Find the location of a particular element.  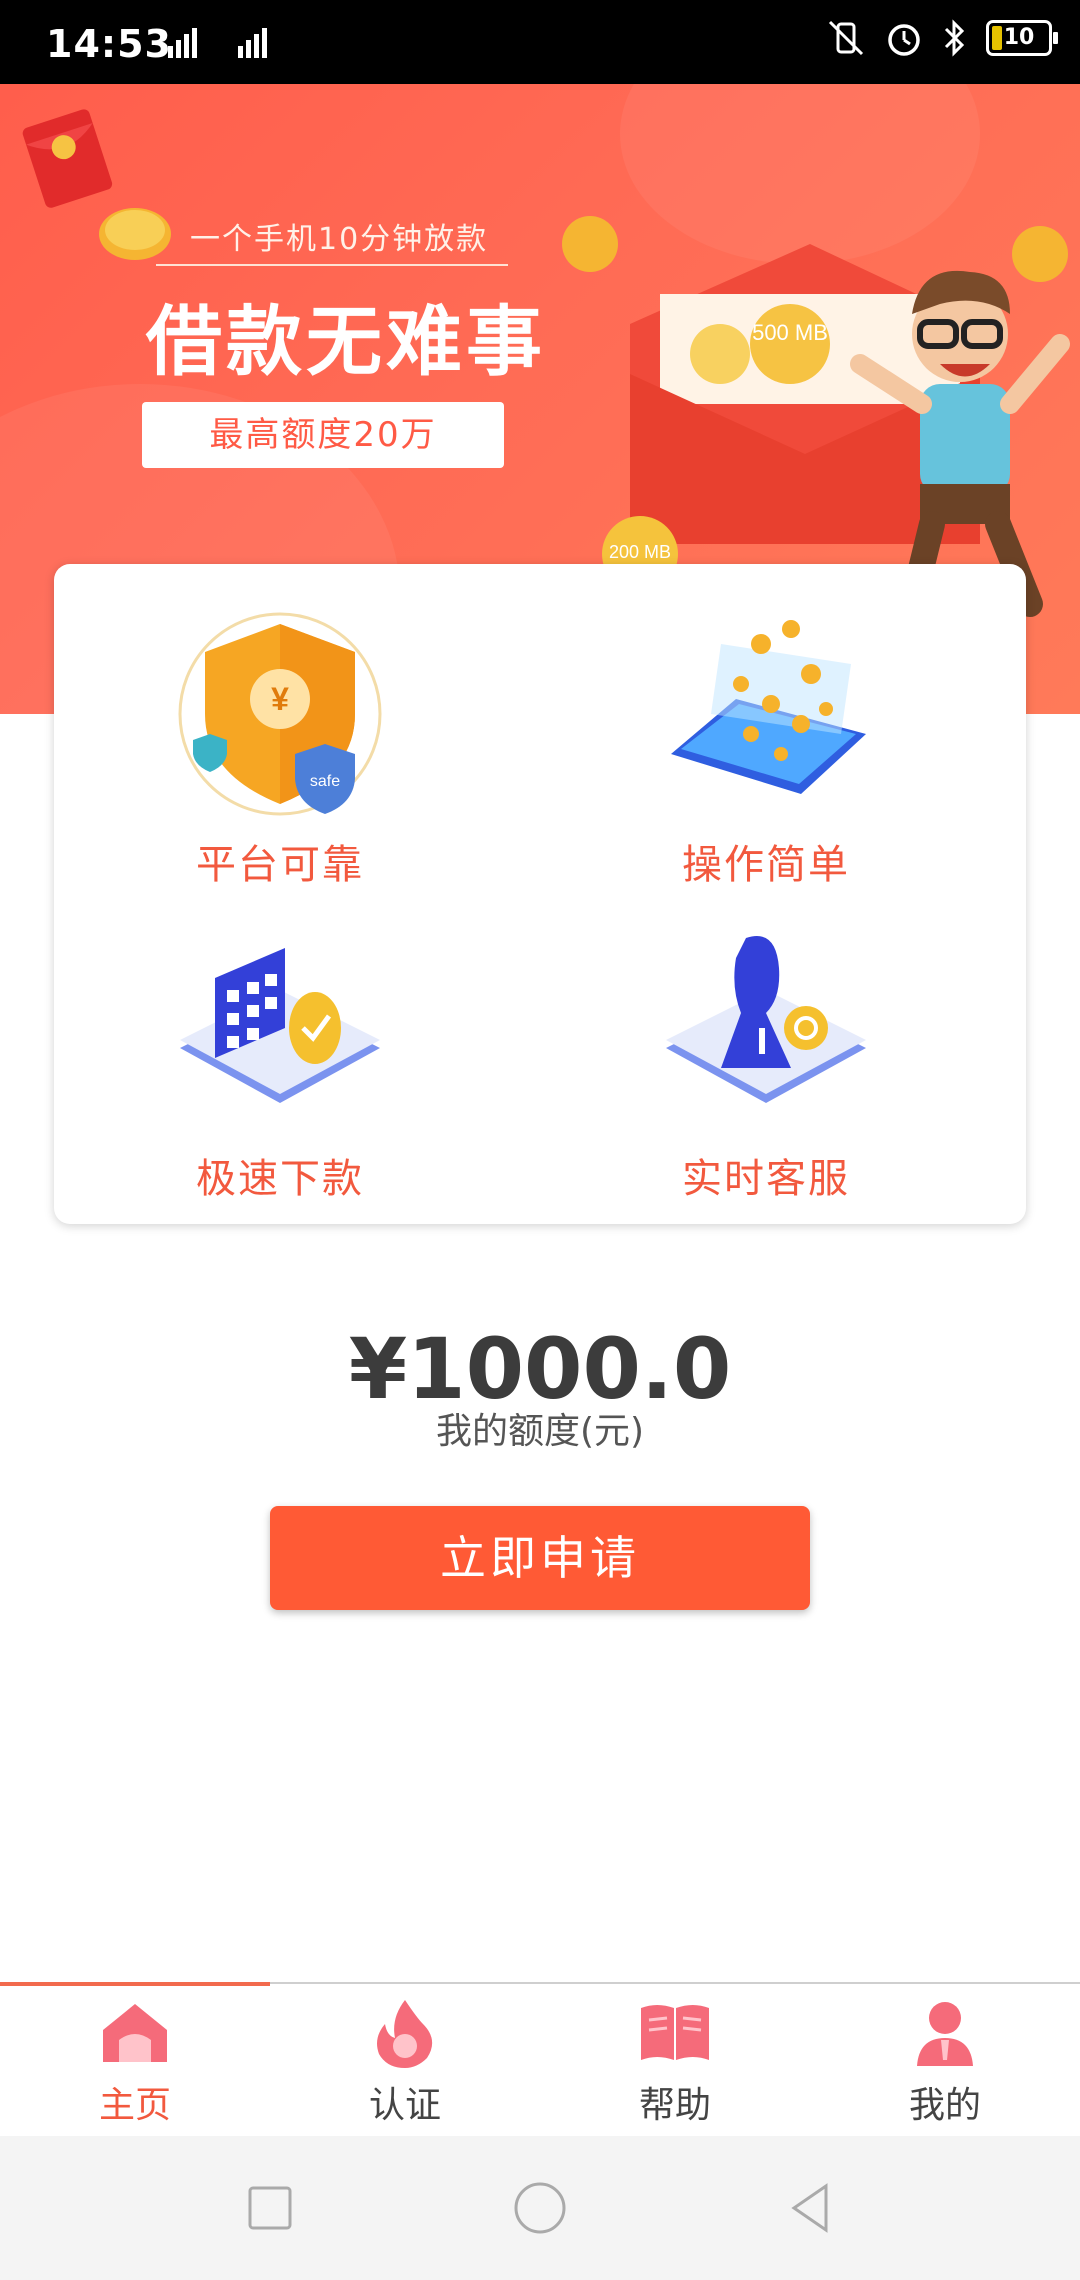

feature-label: 实时客服 is located at coordinates (766, 1179).